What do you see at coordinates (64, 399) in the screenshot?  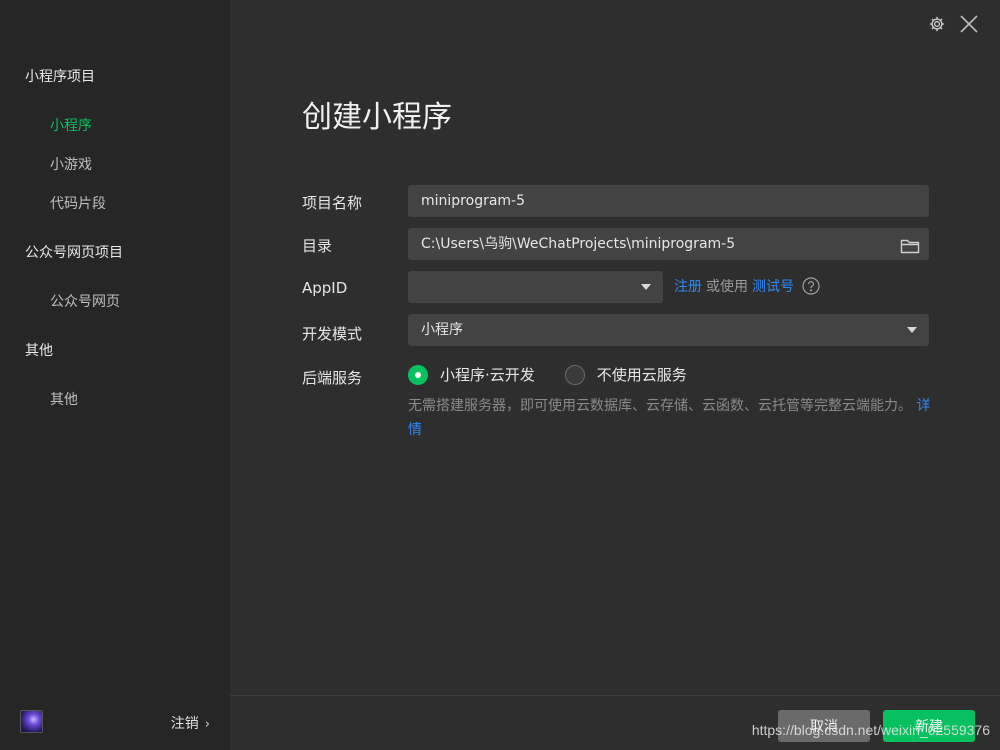 I see `sidebar-item-other: 其他` at bounding box center [64, 399].